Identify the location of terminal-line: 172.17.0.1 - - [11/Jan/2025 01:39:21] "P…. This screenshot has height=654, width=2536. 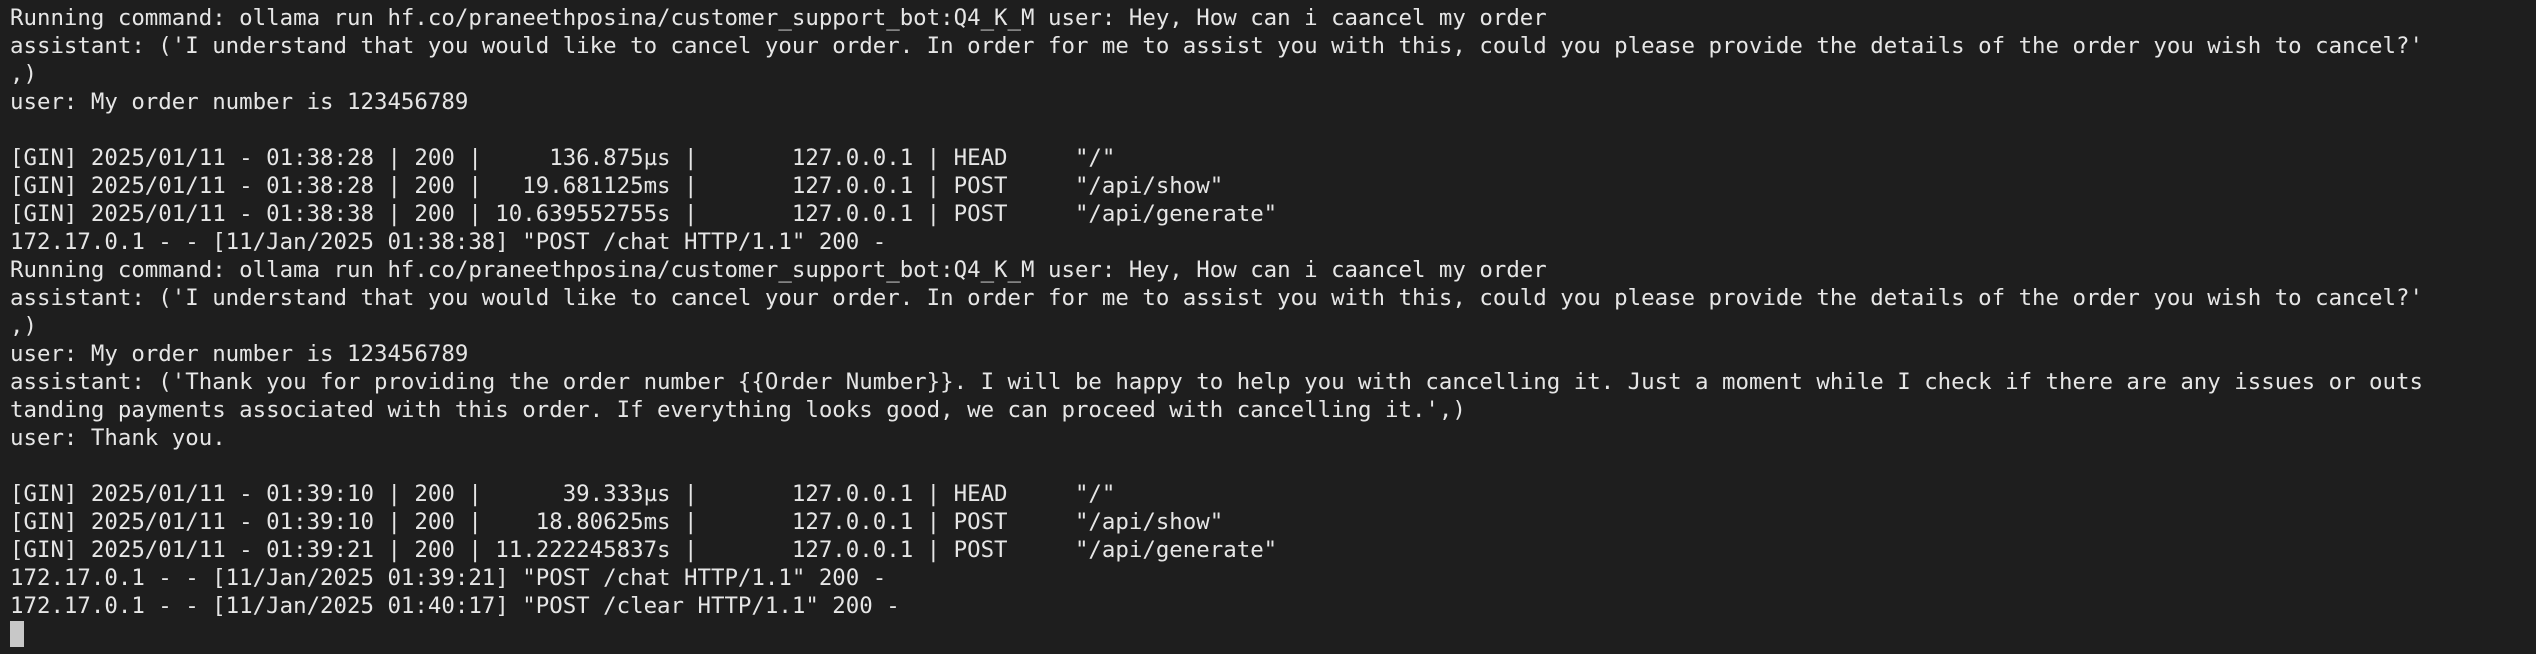
(448, 578).